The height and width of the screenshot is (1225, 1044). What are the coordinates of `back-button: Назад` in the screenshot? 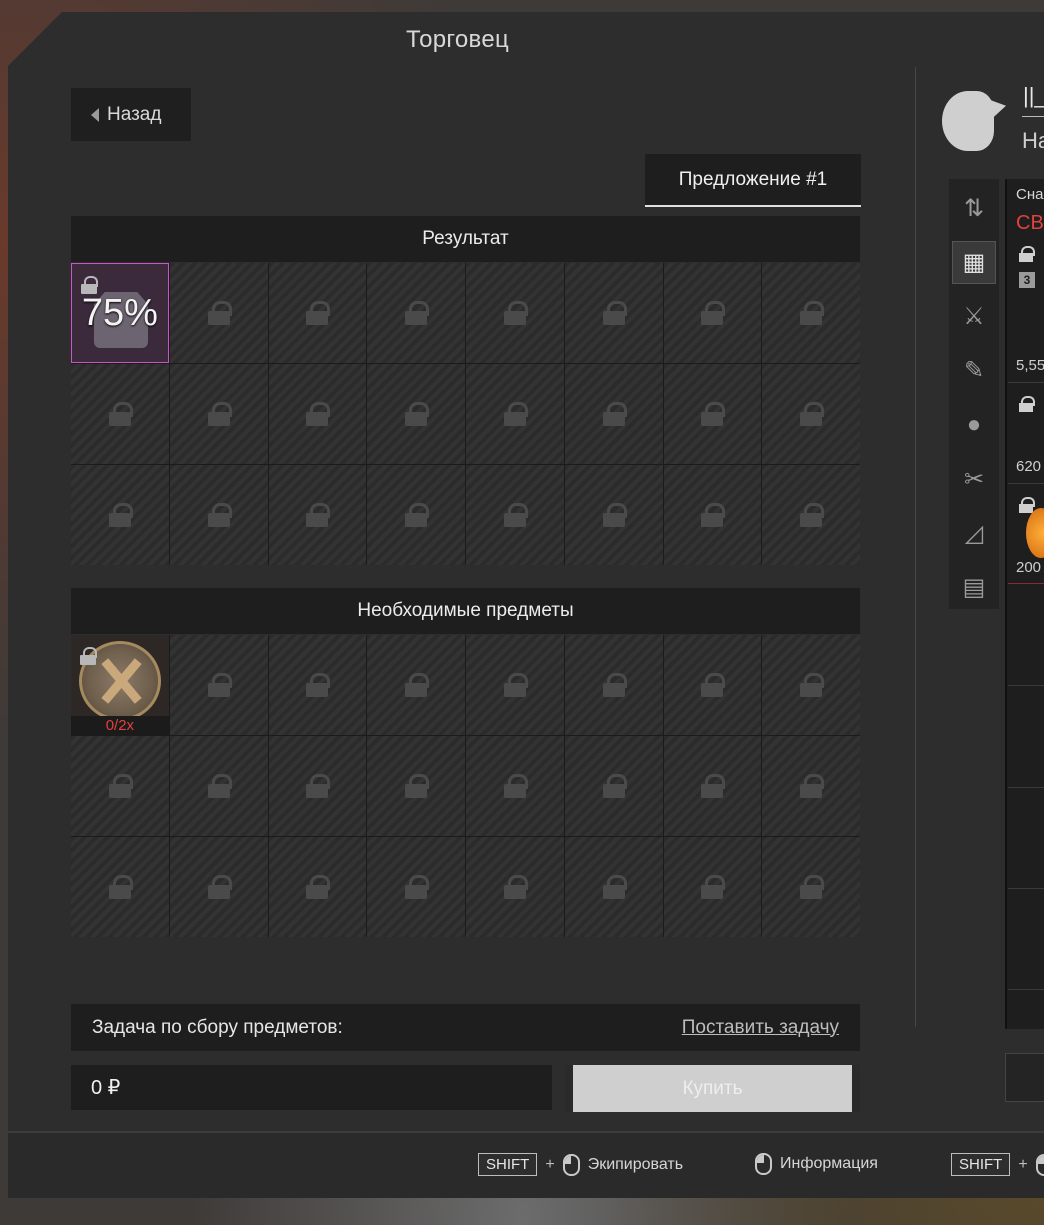 It's located at (131, 114).